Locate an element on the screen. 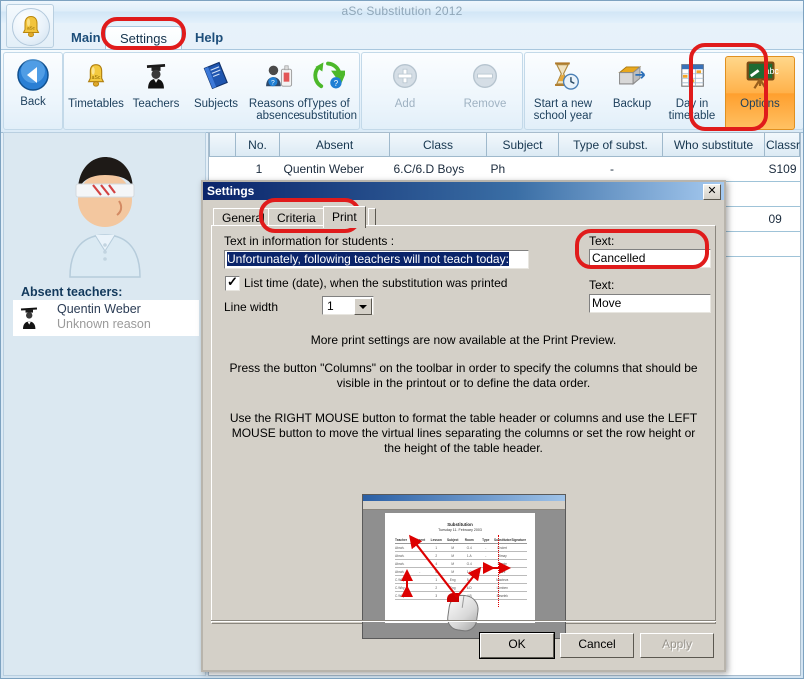 This screenshot has width=804, height=679. options-button: abc Options is located at coordinates (760, 93).